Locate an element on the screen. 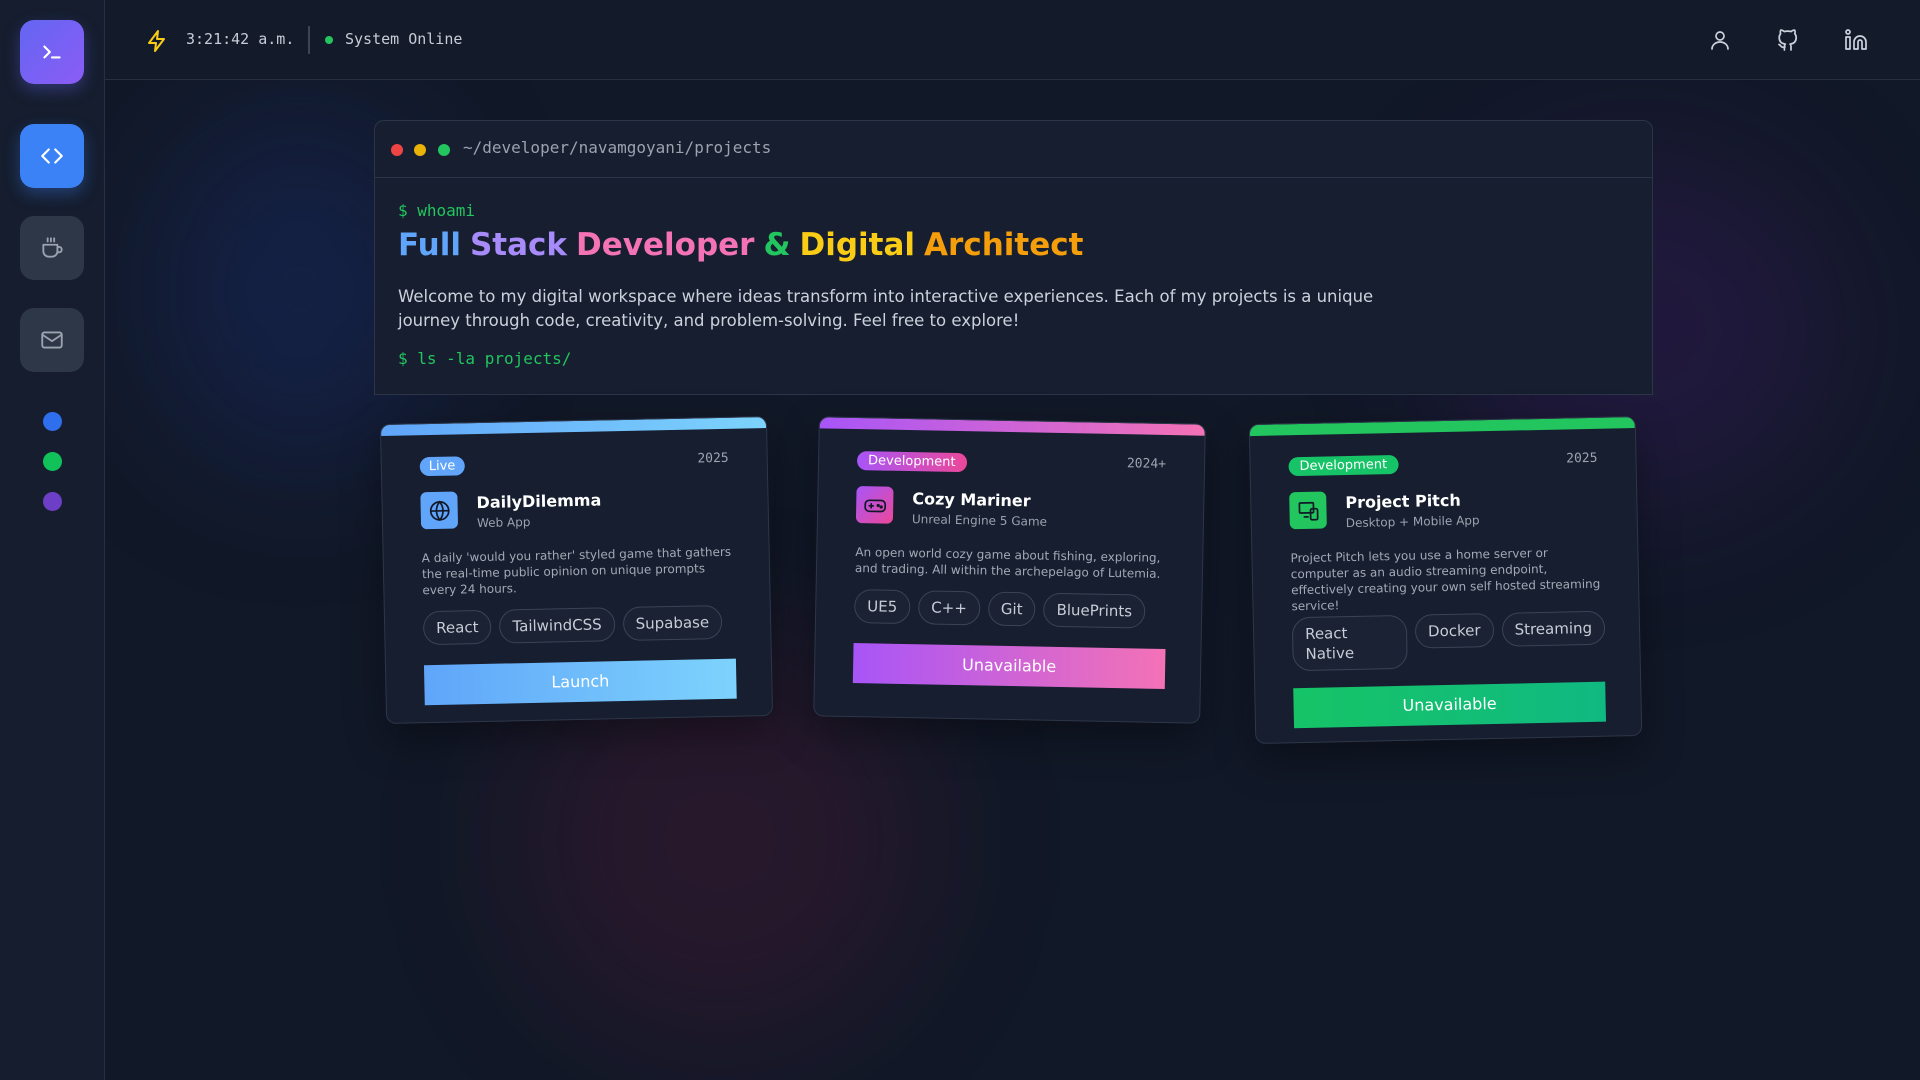 Image resolution: width=1920 pixels, height=1080 pixels. headline-word: Developer is located at coordinates (665, 245).